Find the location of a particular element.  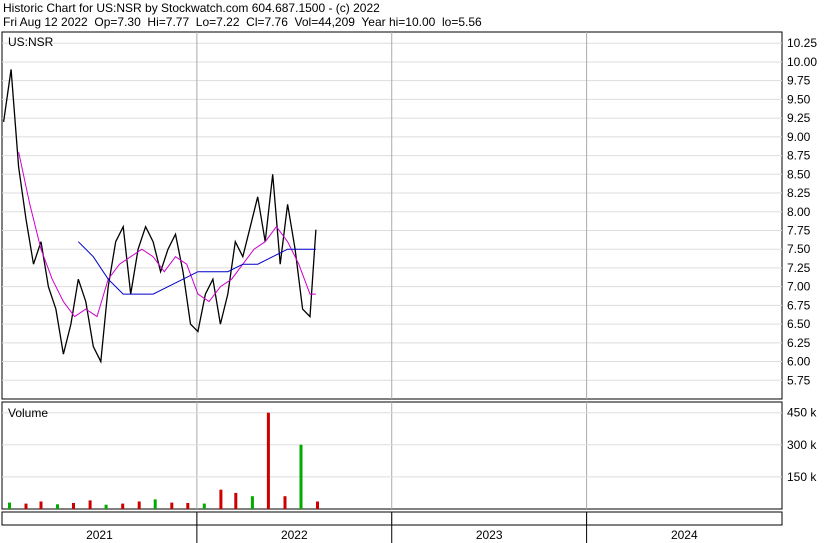

price-tick-label: 10.25 is located at coordinates (802, 43).